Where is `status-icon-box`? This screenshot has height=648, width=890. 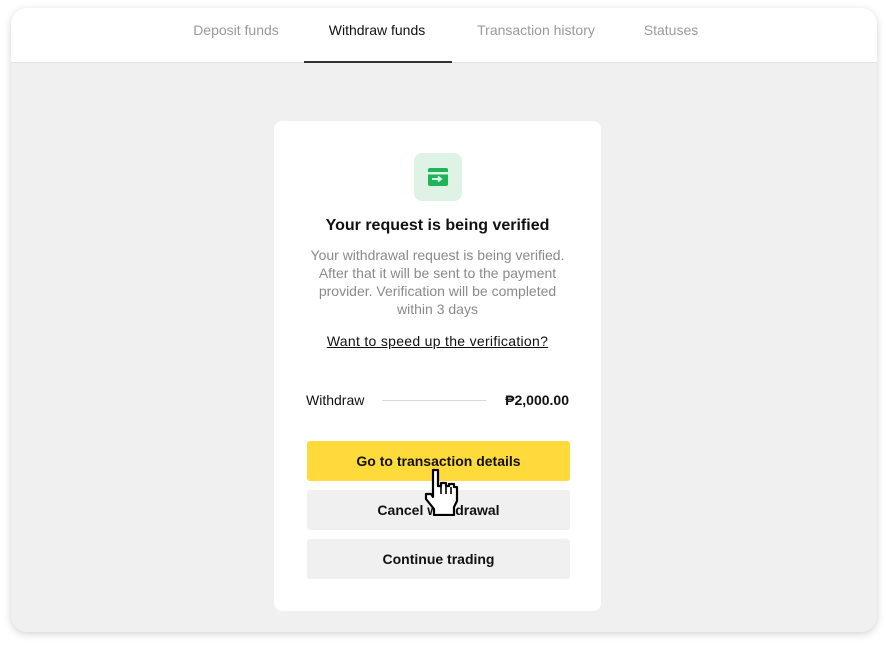 status-icon-box is located at coordinates (438, 177).